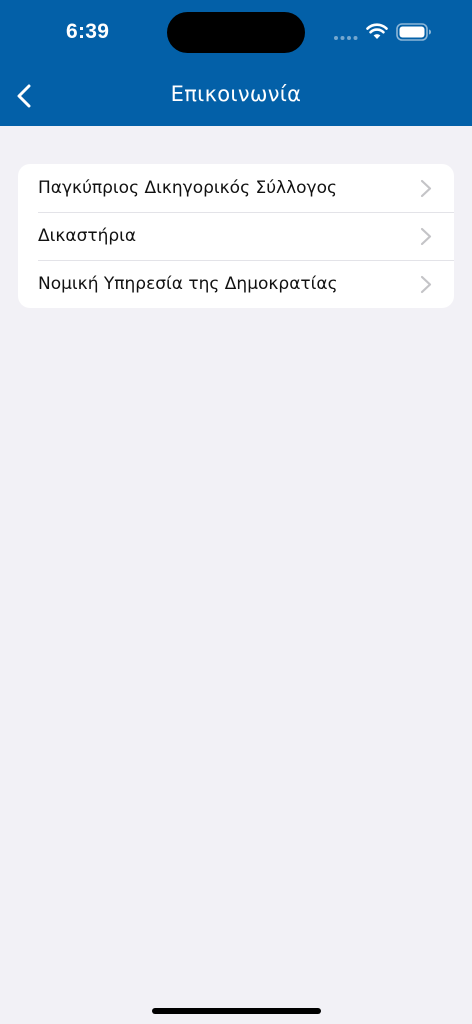 The height and width of the screenshot is (1024, 472). Describe the element at coordinates (187, 188) in the screenshot. I see `list-item-label: Παγκύπριος Δικηγορικός Σύλλογος` at that location.